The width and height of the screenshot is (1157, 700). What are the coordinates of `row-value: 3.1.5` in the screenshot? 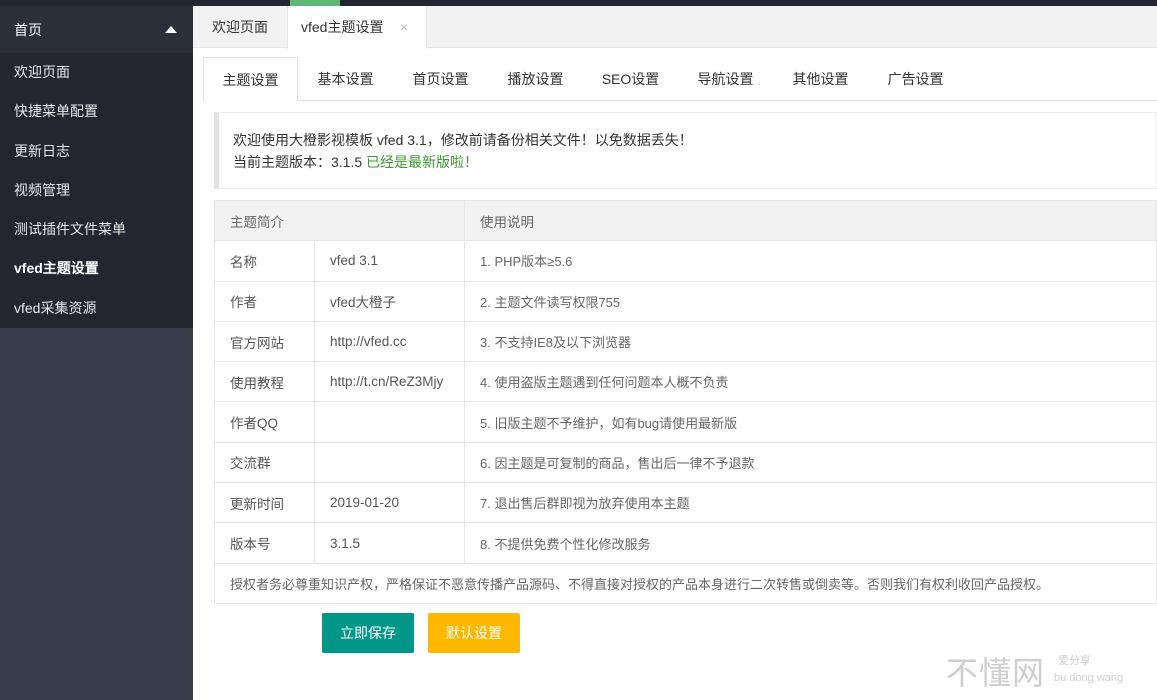 It's located at (389, 543).